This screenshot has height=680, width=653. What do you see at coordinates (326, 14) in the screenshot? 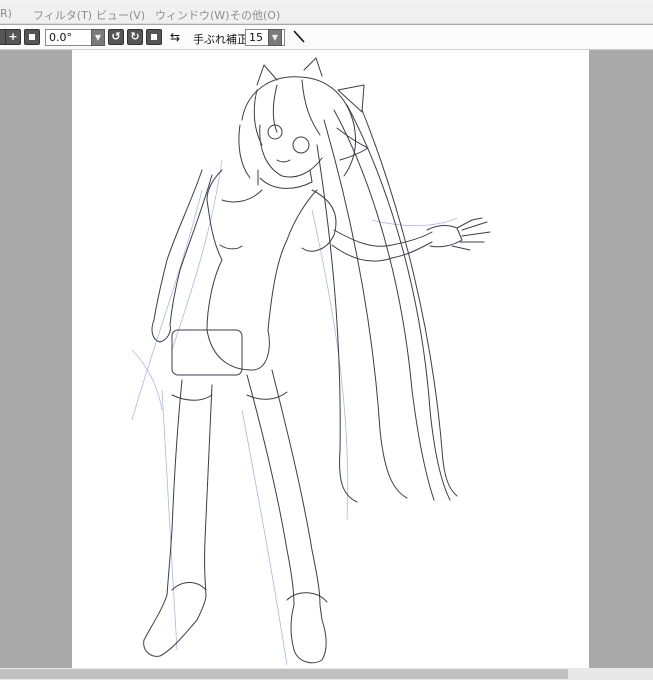
I see `menu-bar: R) フィルタ(T) ビュー(V) ウィンドウ(W) その他(O)` at bounding box center [326, 14].